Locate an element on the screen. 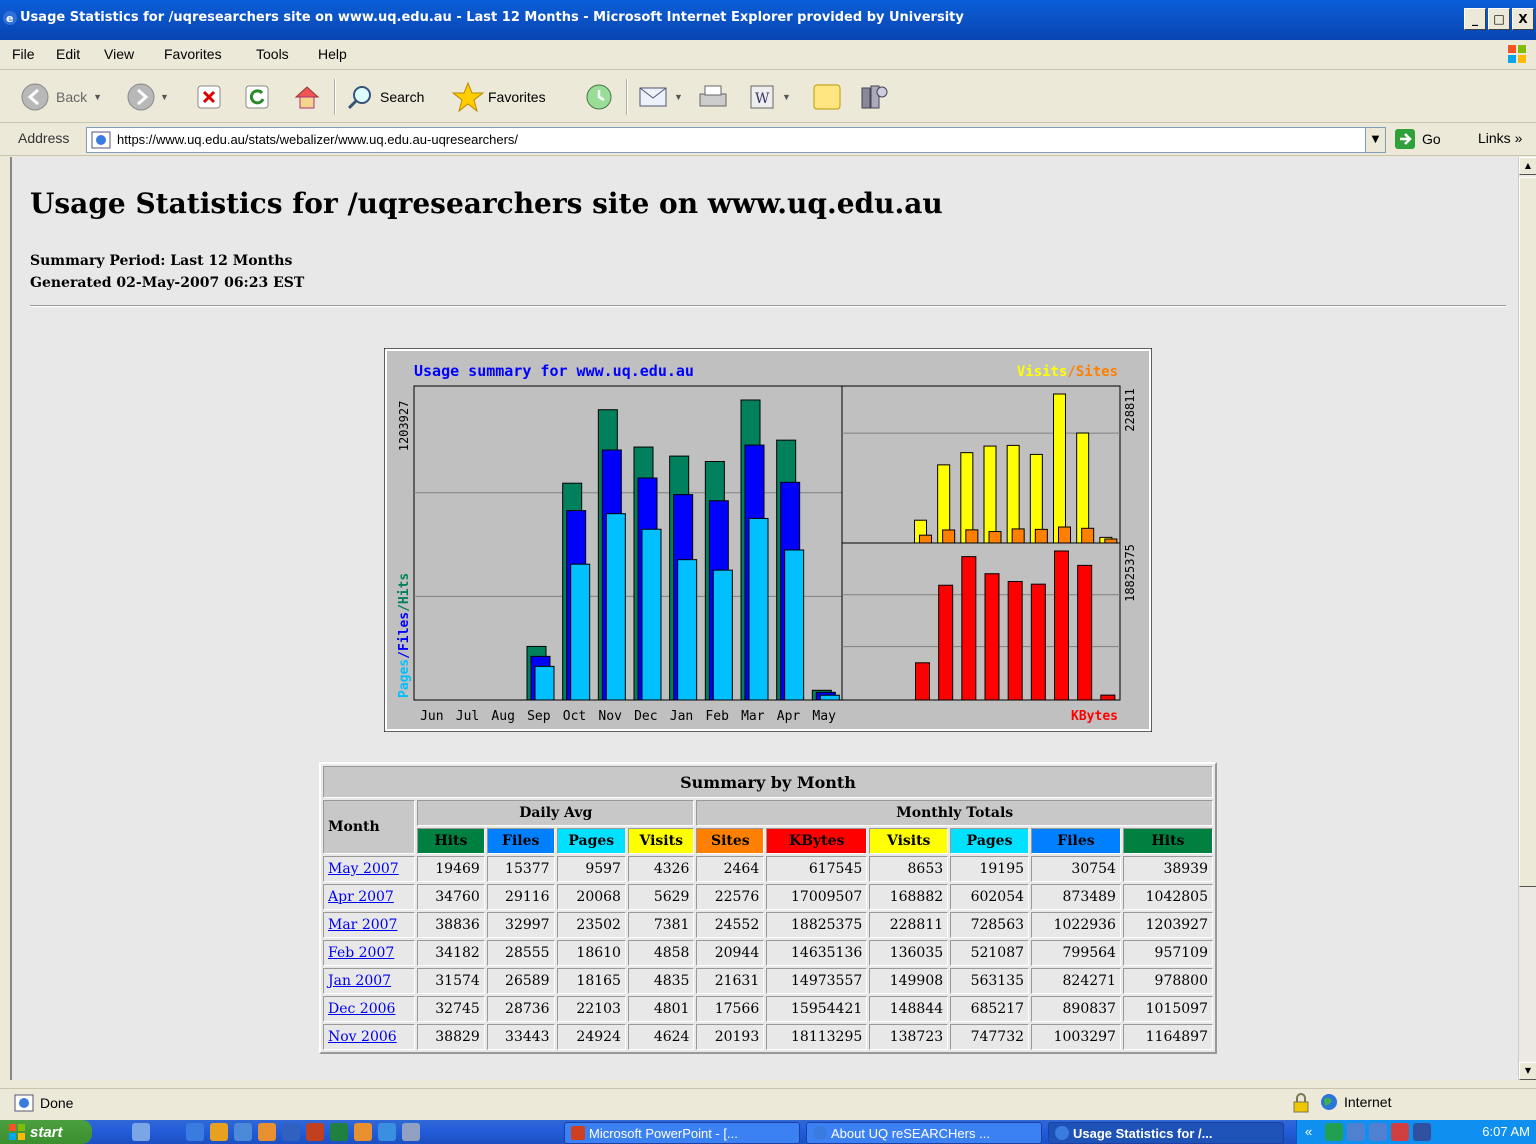 This screenshot has height=1144, width=1536. summary-period: Summary Period: Last 12 Months is located at coordinates (161, 261).